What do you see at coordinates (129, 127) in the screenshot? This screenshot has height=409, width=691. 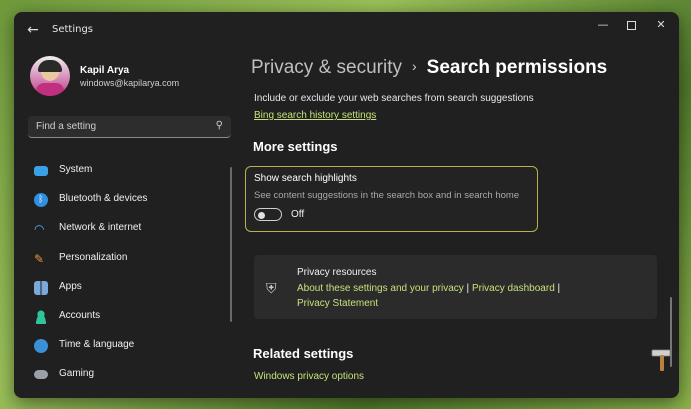 I see `search-input: Find a setting ⚲` at bounding box center [129, 127].